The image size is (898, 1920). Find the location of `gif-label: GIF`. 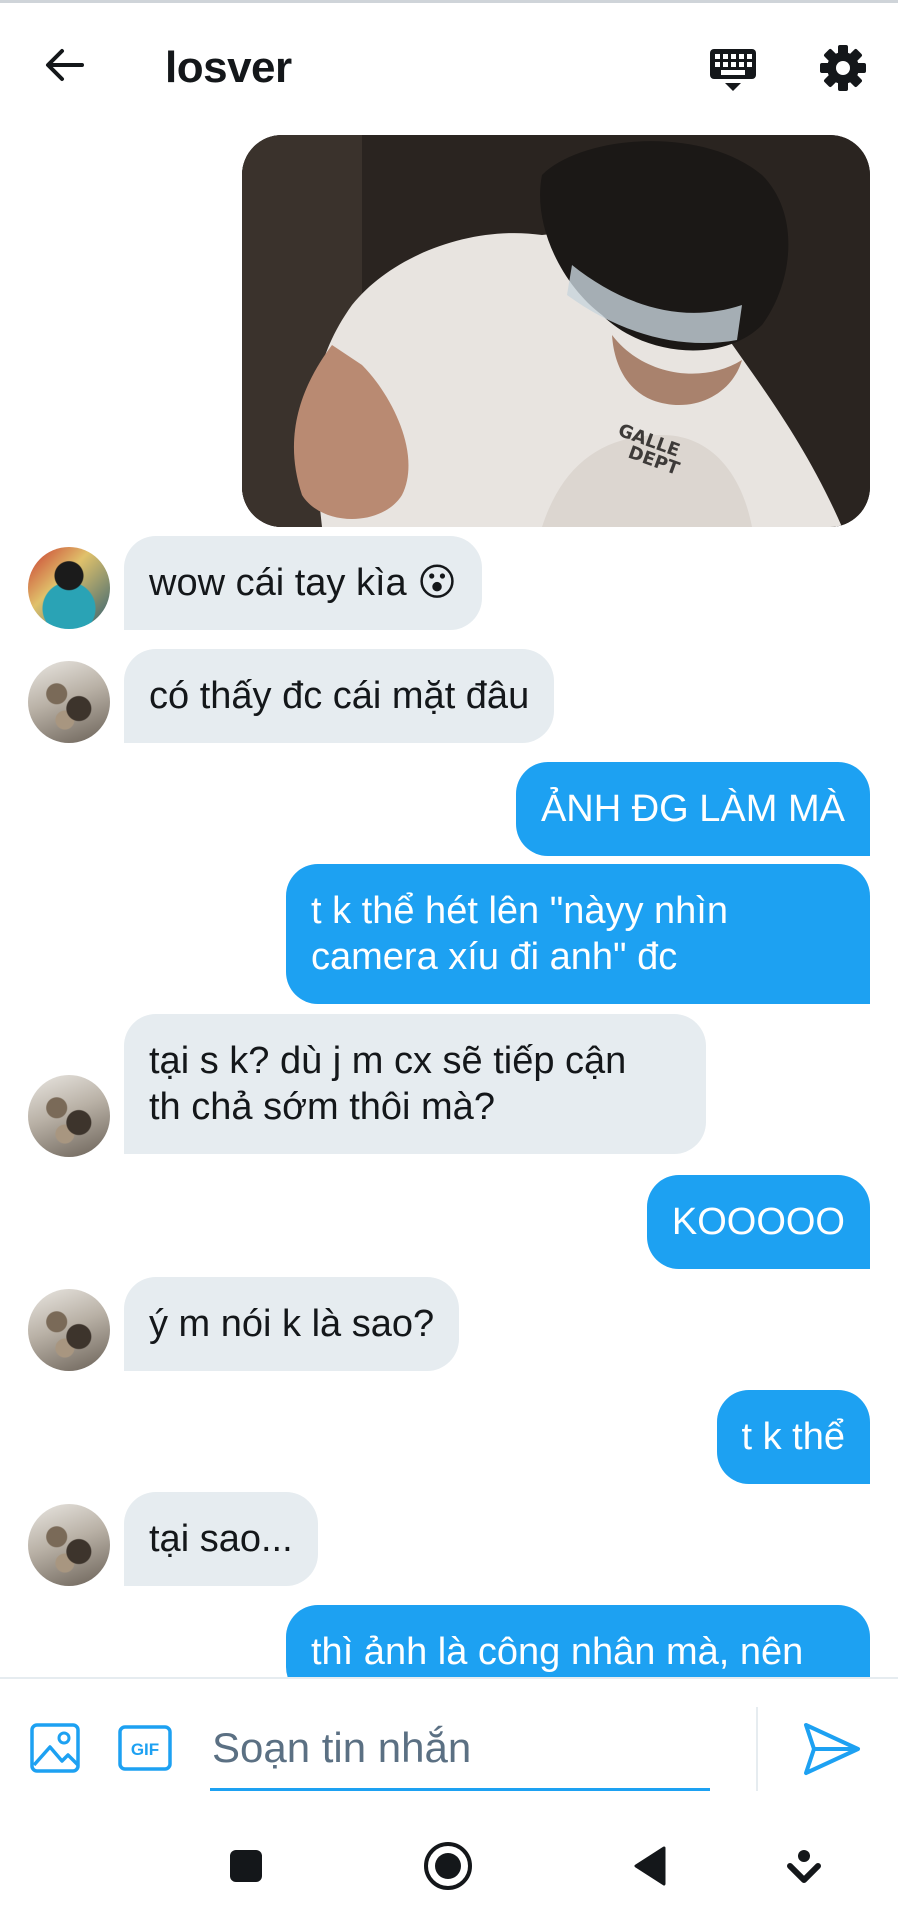

gif-label: GIF is located at coordinates (145, 1749).